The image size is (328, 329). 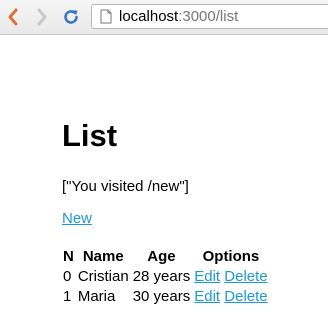 I want to click on address-bar: localhost:3000/list, so click(x=209, y=16).